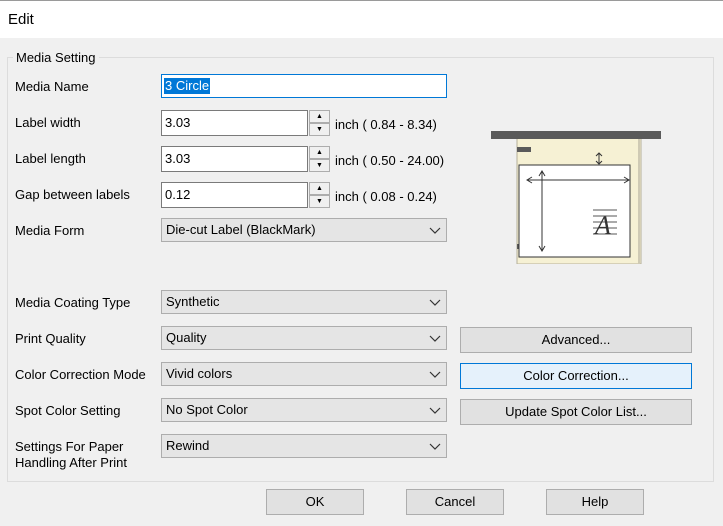 Image resolution: width=723 pixels, height=526 pixels. Describe the element at coordinates (576, 197) in the screenshot. I see `label-preview-image: A` at that location.